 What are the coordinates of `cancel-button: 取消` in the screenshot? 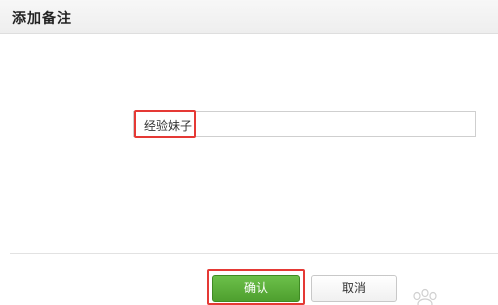 It's located at (354, 288).